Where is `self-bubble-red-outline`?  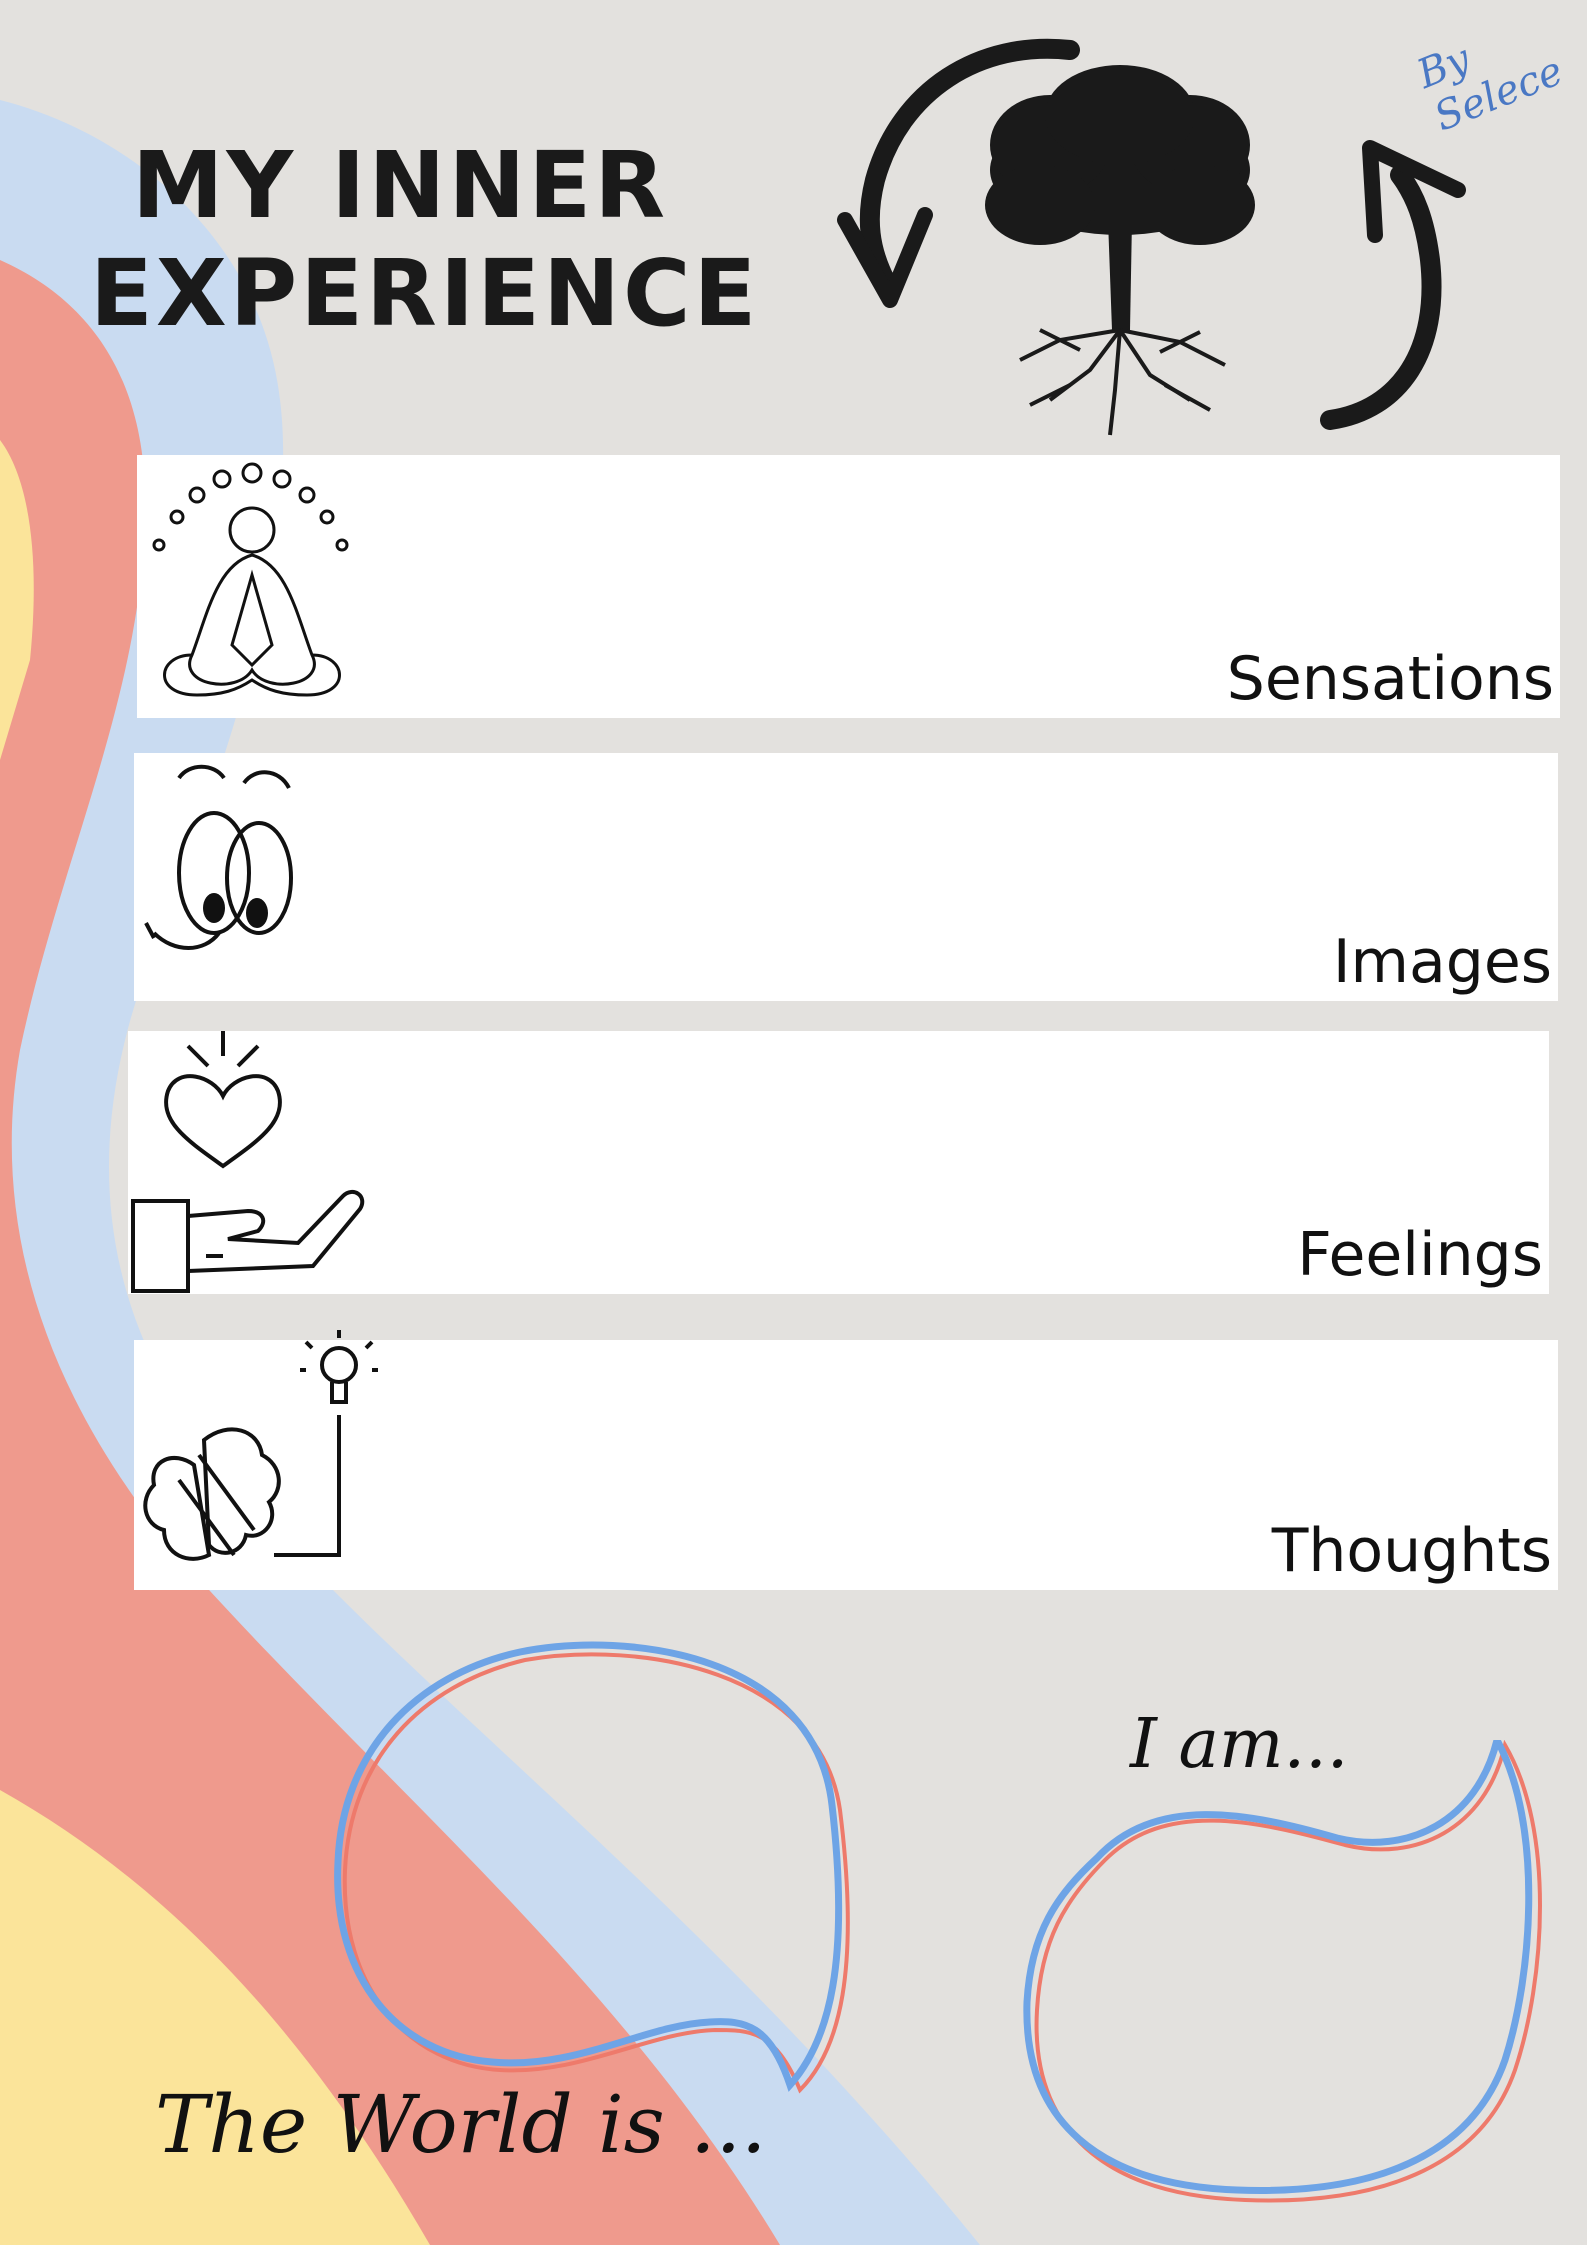
self-bubble-red-outline is located at coordinates (1288, 1971).